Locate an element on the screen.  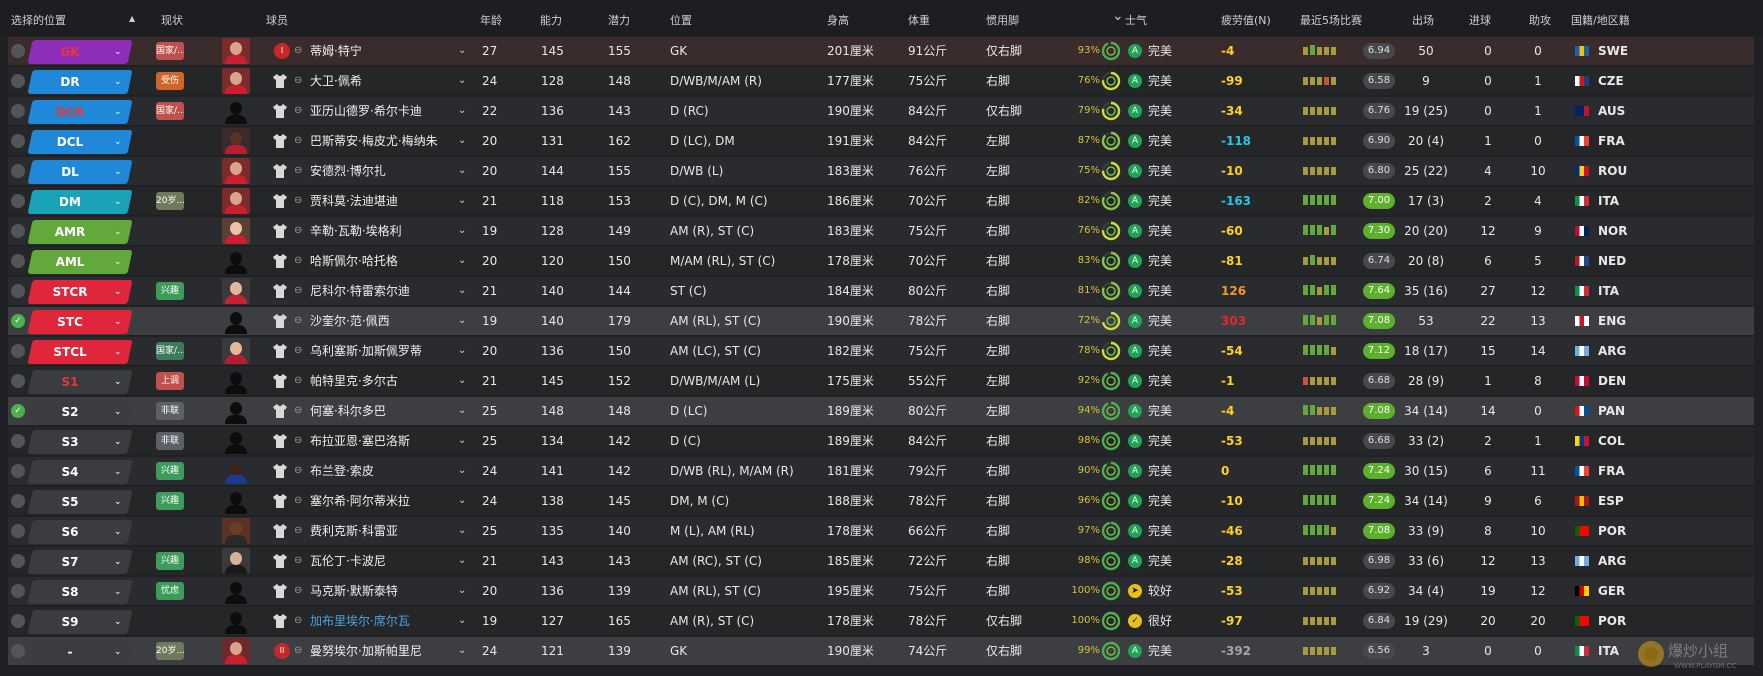
player-name: 瓦伦丁·卡波尼 is located at coordinates (348, 561).